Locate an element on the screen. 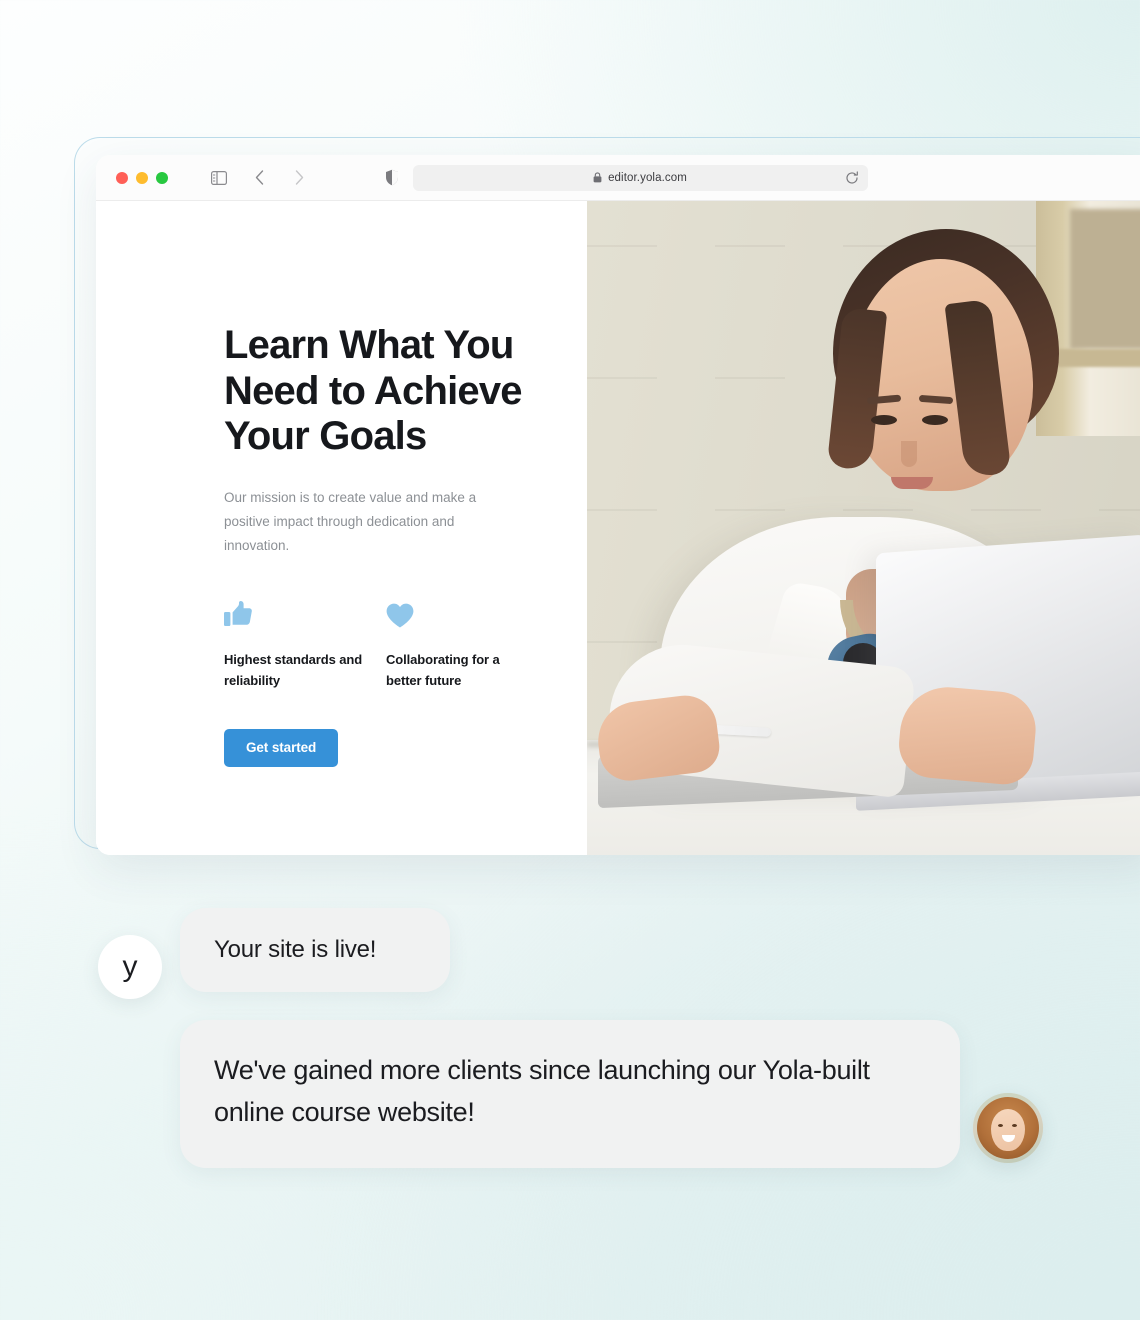 The height and width of the screenshot is (1320, 1140). chevron-right-icon is located at coordinates (299, 178).